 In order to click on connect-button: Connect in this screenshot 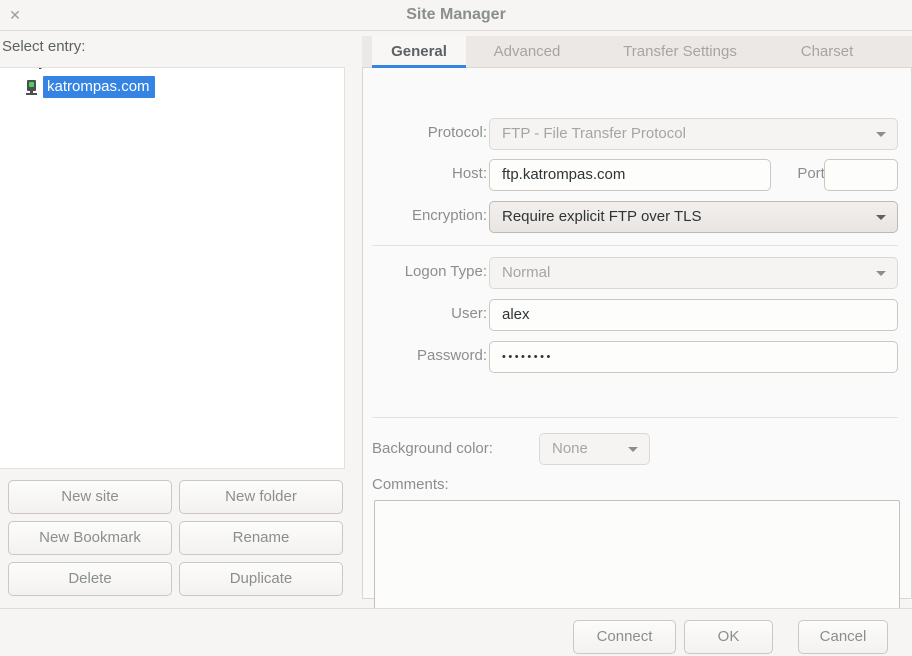, I will do `click(624, 637)`.